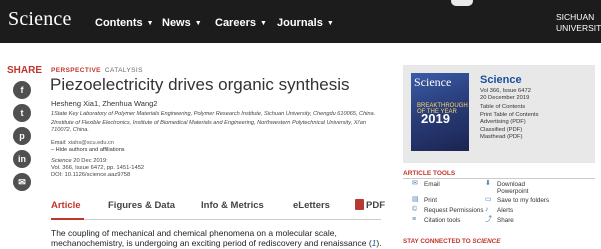 The image size is (601, 249). What do you see at coordinates (440, 112) in the screenshot?
I see `issue-cover-image: Science BREAKTHROUGH OF THE YEAR 2019` at bounding box center [440, 112].